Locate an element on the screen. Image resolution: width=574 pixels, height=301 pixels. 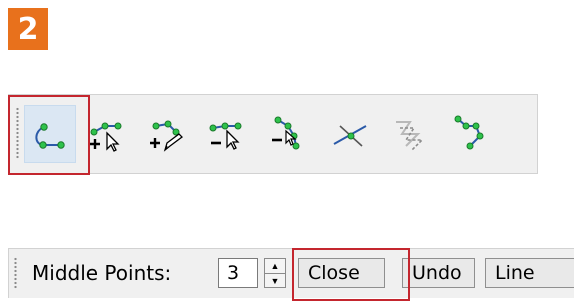
remove-vertex-tool-button is located at coordinates (230, 134).